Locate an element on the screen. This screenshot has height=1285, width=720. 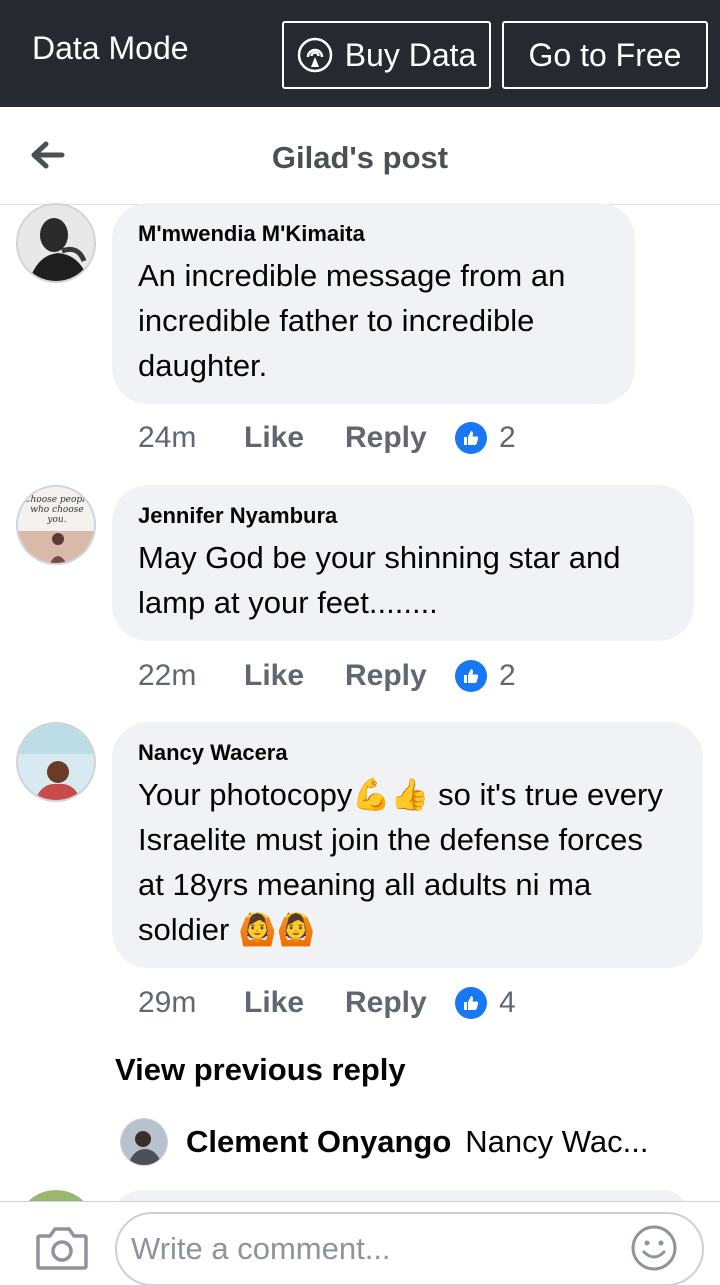
buy-data-button: Buy Data is located at coordinates (386, 55).